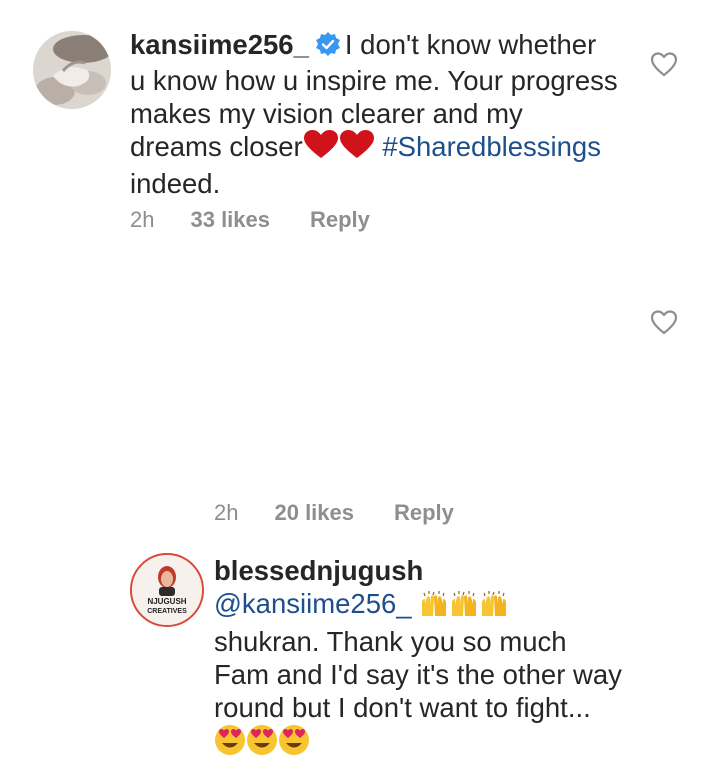 The image size is (720, 763). Describe the element at coordinates (318, 570) in the screenshot. I see `comment-username: blessednjugush` at that location.